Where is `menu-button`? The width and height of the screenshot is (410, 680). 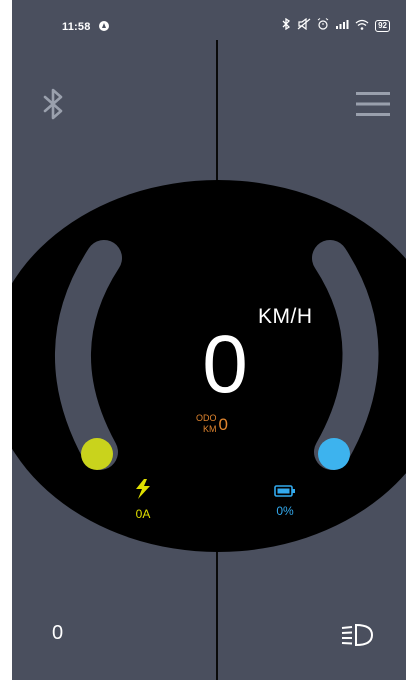 menu-button is located at coordinates (373, 104).